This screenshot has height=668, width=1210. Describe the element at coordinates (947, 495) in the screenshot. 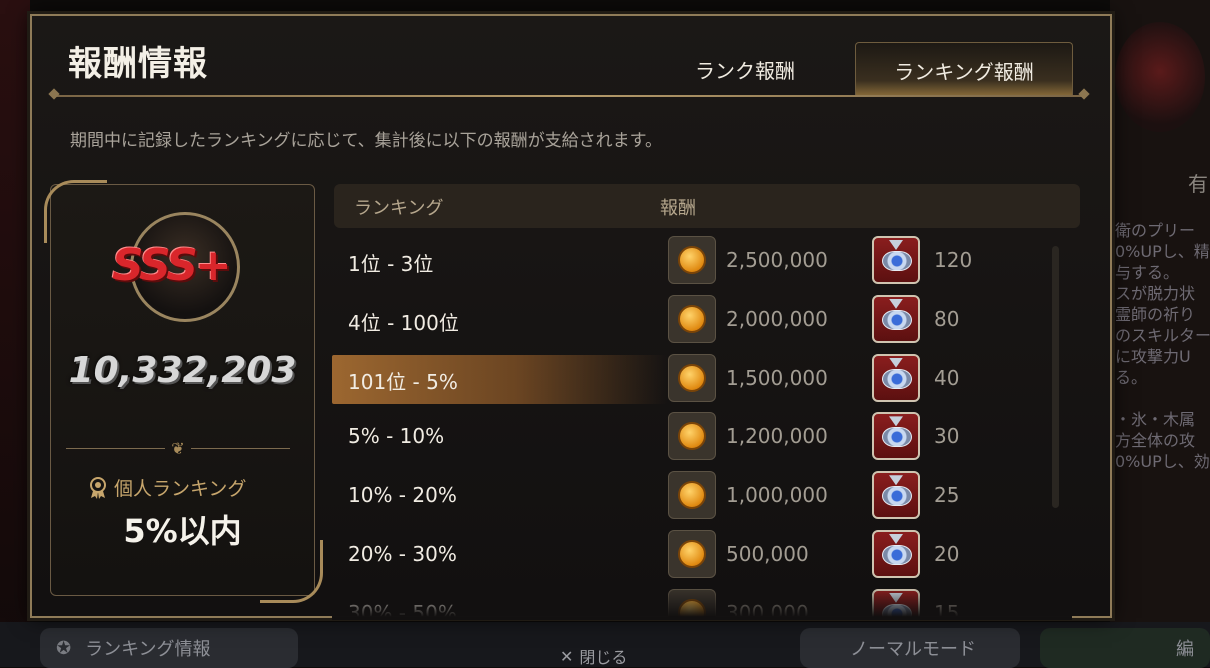

I see `row-item-quantity: 25` at that location.